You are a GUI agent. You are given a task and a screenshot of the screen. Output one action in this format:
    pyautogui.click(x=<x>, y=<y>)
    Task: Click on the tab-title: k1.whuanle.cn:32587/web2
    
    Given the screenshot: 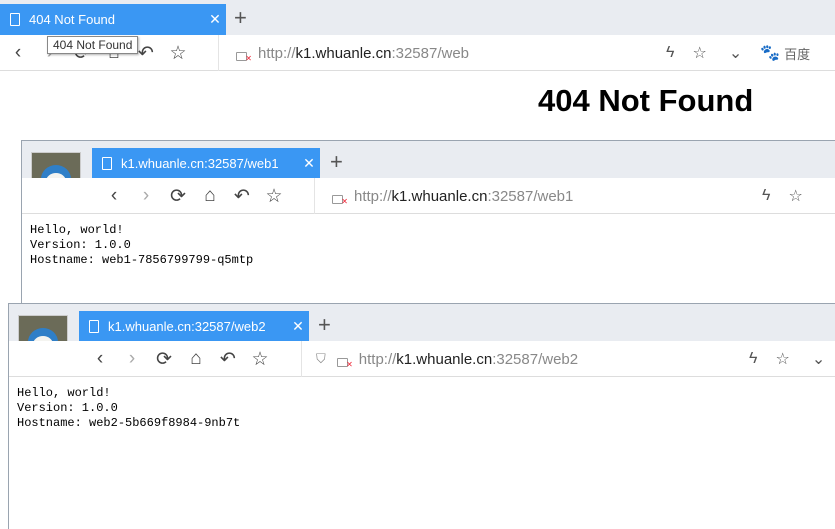 What is the action you would take?
    pyautogui.click(x=187, y=326)
    